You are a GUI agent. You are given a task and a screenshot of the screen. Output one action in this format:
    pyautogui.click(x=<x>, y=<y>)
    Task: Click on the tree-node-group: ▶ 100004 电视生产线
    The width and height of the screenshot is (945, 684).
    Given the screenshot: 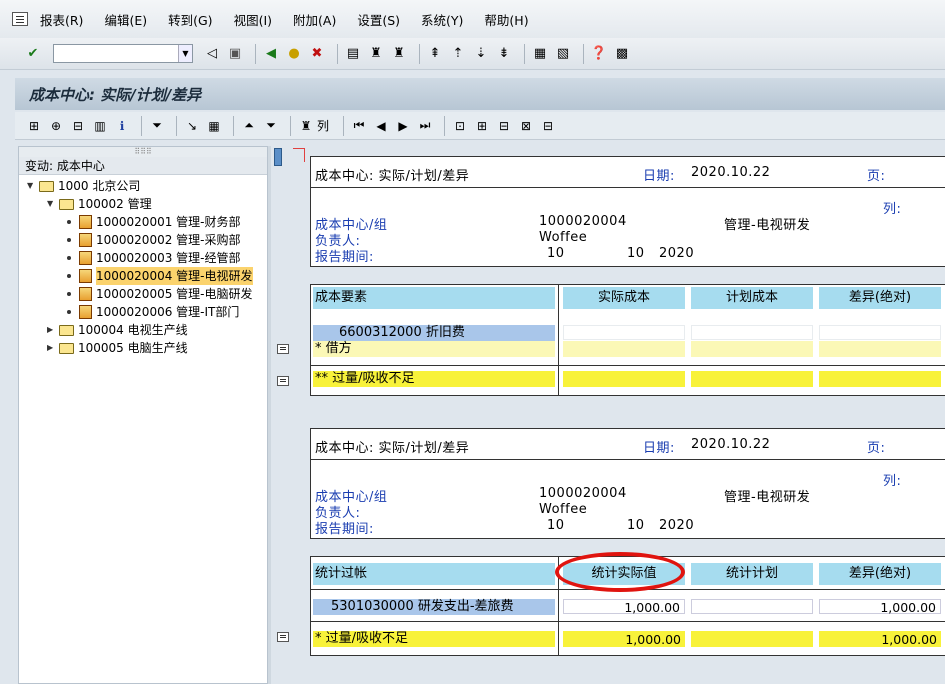 What is the action you would take?
    pyautogui.click(x=117, y=330)
    